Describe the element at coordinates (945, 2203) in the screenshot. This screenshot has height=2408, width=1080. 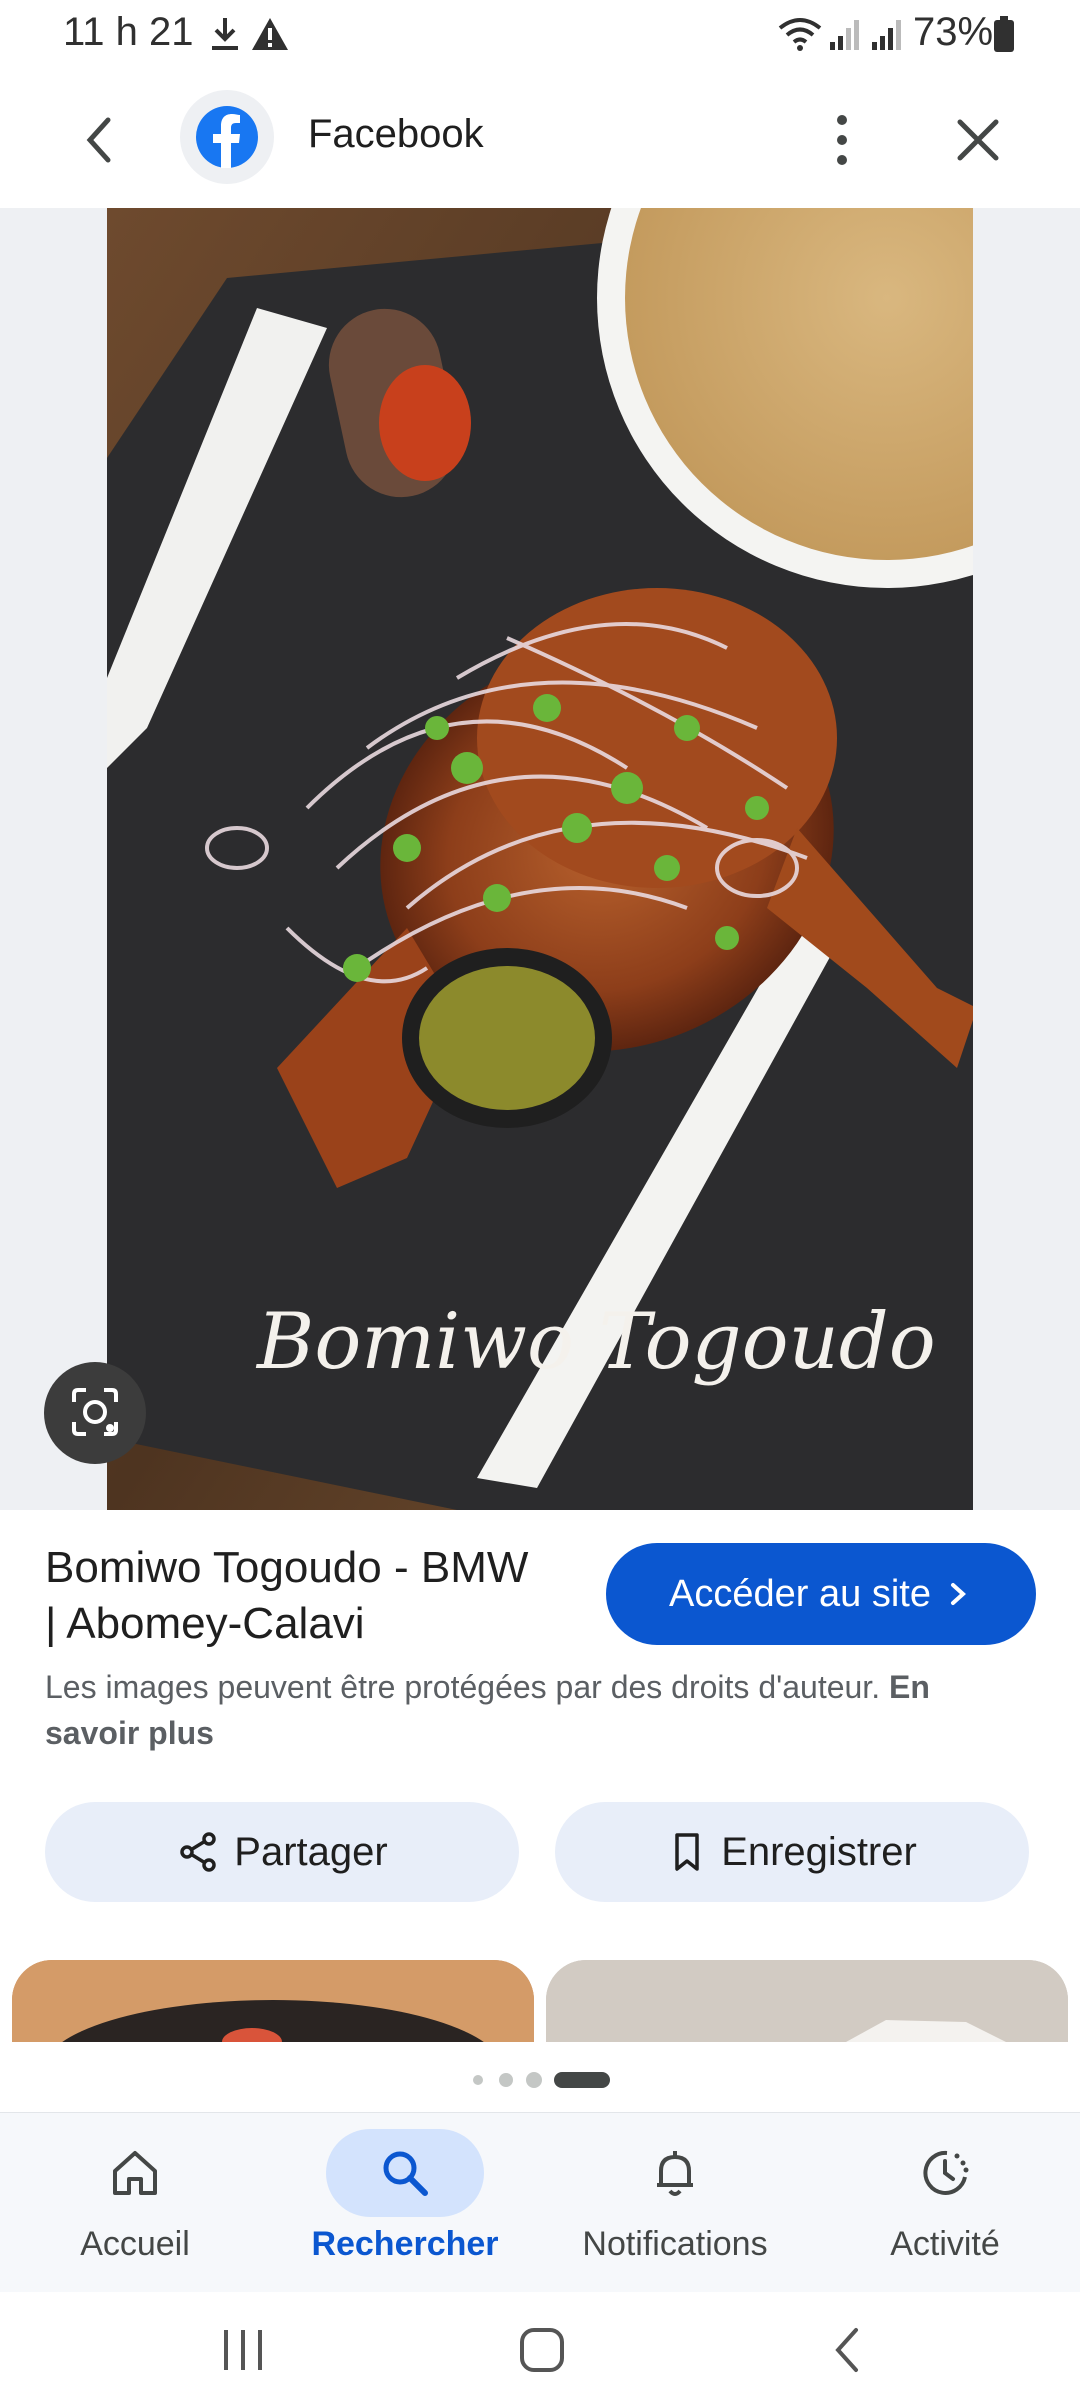
I see `nav-activity: Activité` at that location.